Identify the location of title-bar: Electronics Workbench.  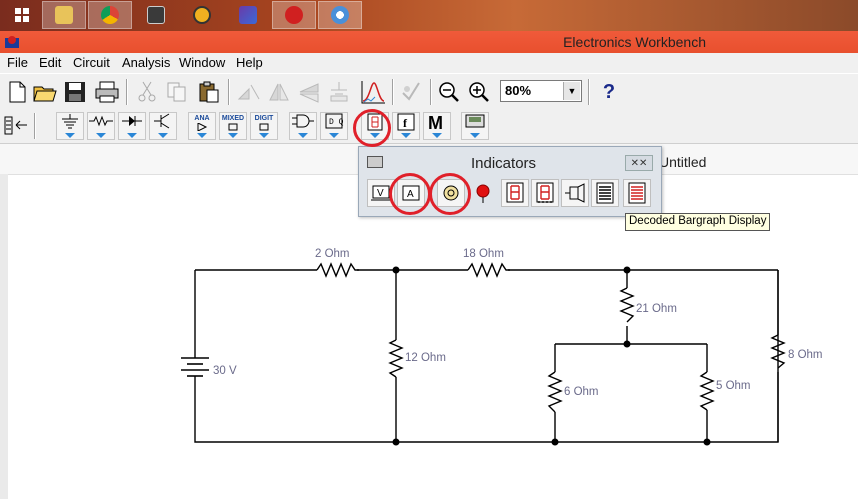
(429, 42).